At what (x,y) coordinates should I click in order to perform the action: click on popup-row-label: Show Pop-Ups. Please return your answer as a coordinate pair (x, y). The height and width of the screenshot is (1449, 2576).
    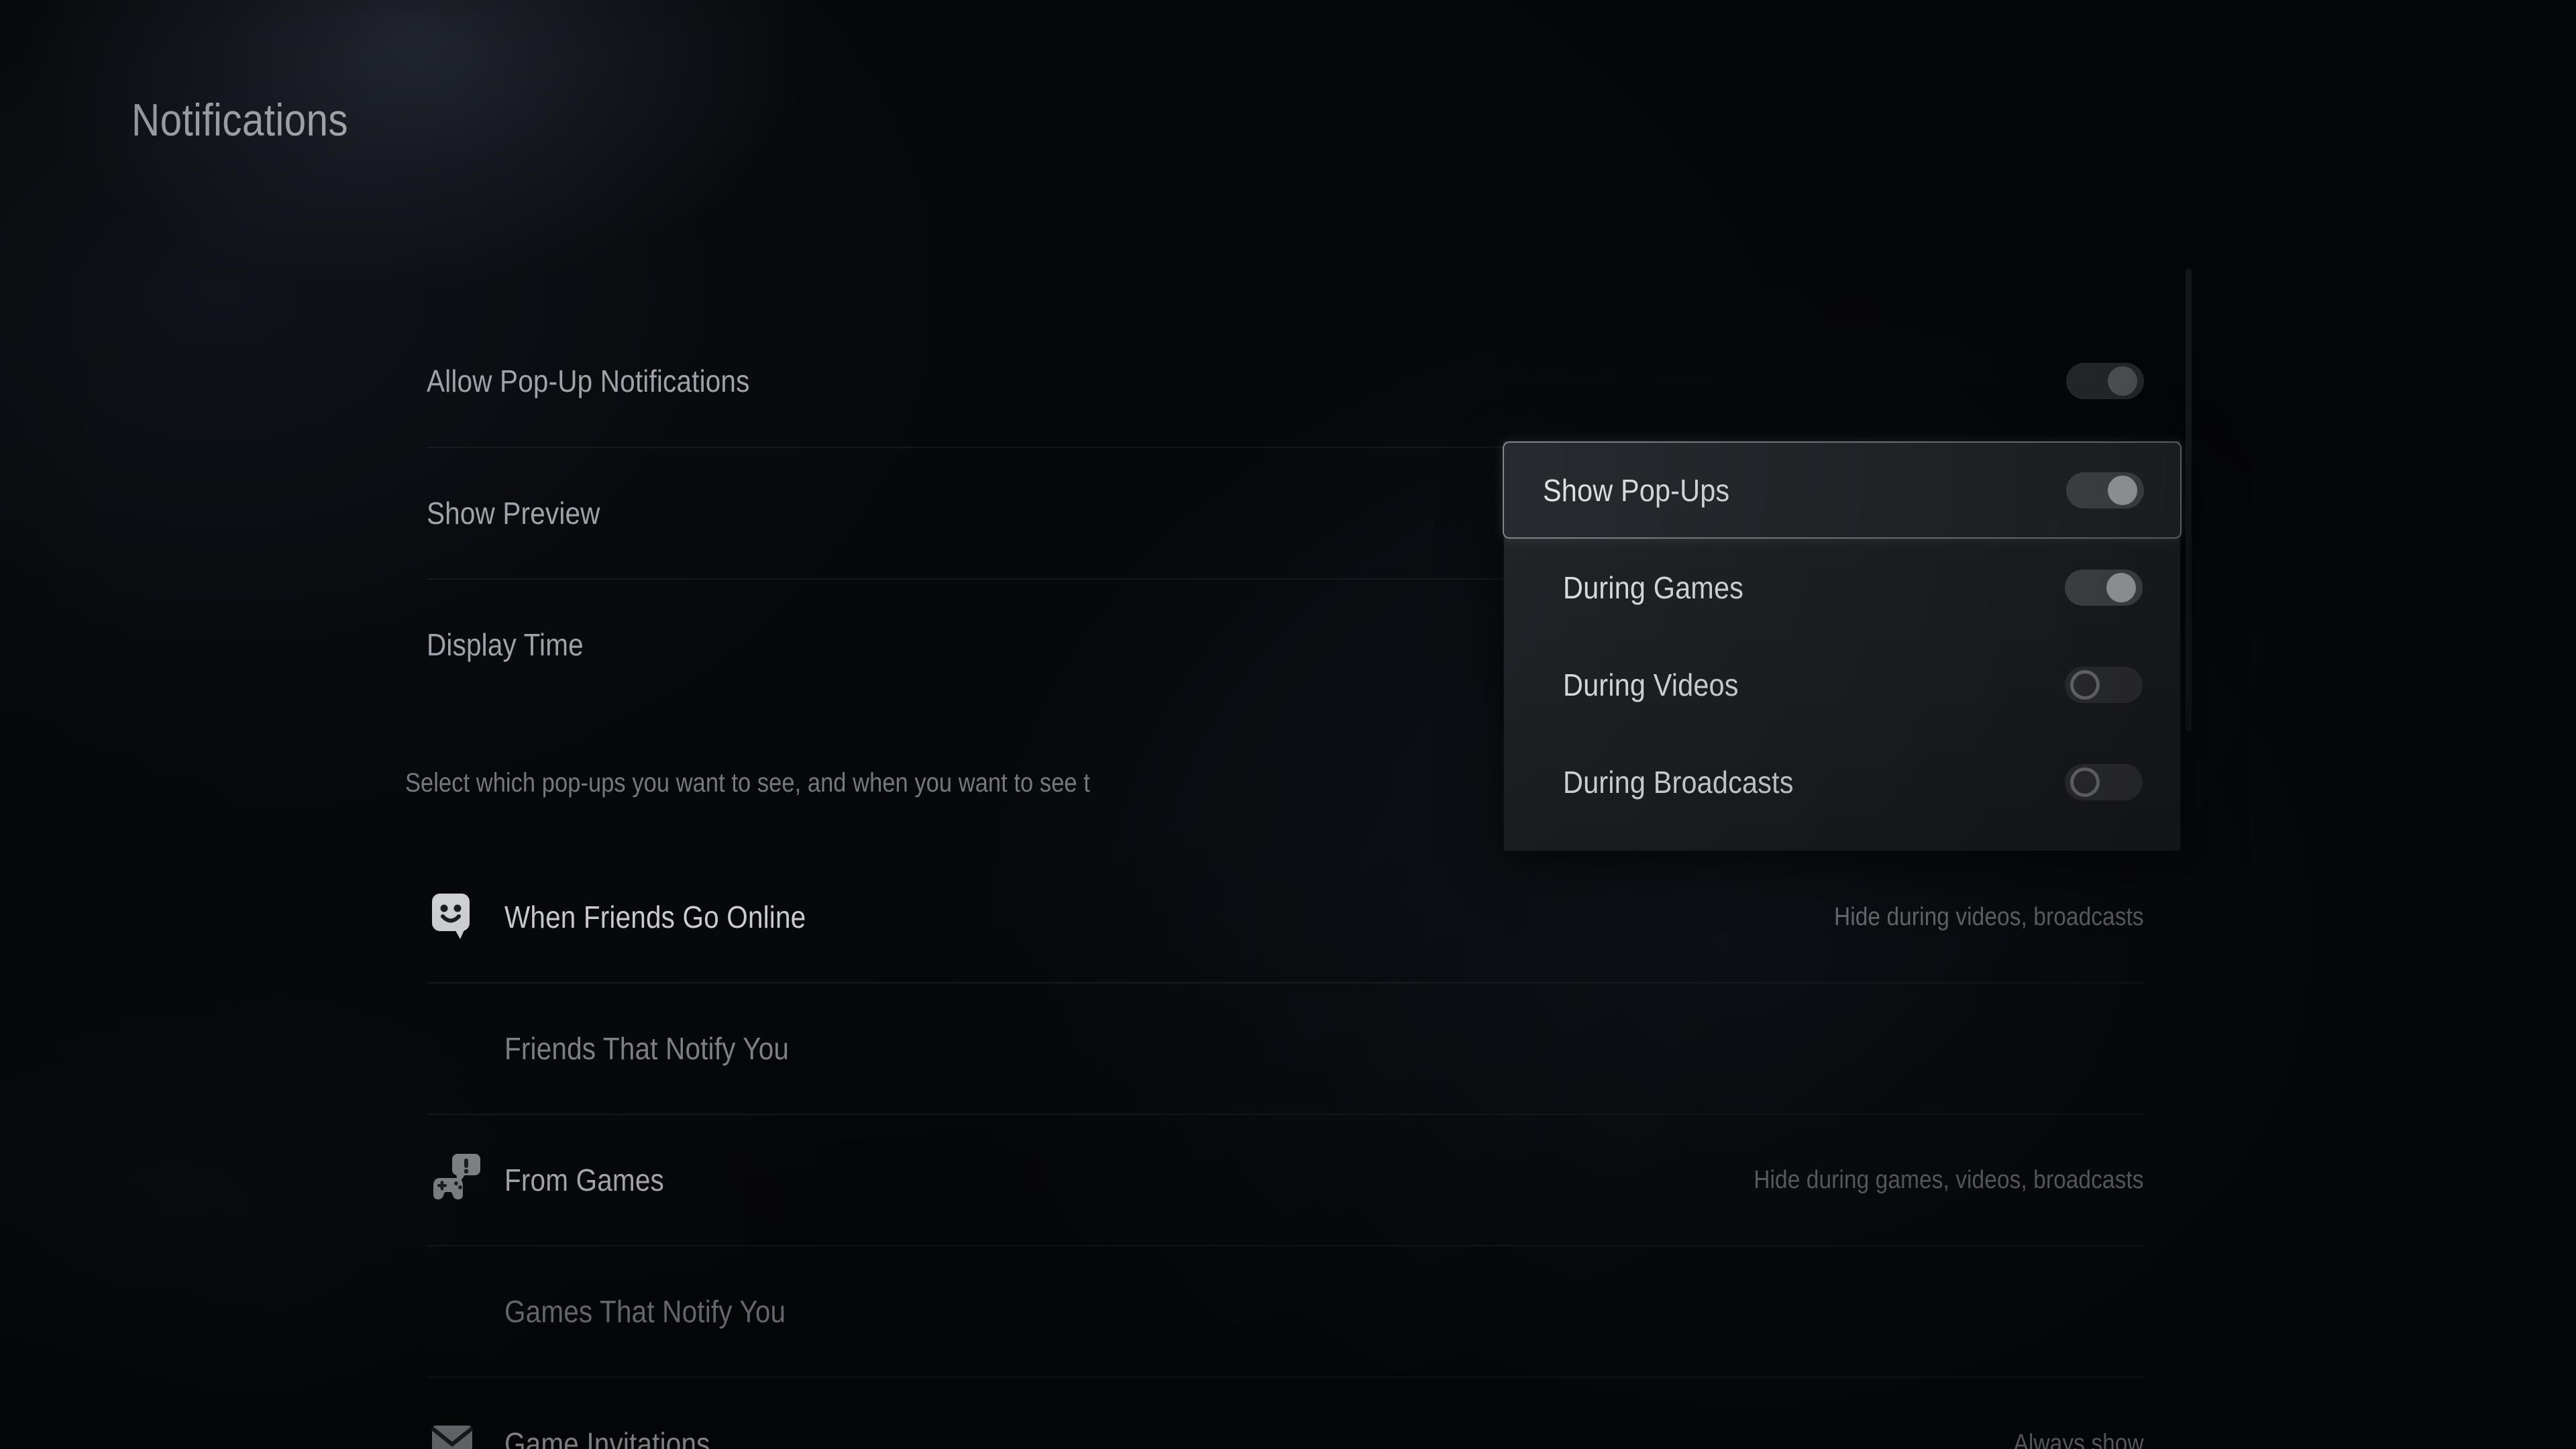
    Looking at the image, I should click on (1636, 490).